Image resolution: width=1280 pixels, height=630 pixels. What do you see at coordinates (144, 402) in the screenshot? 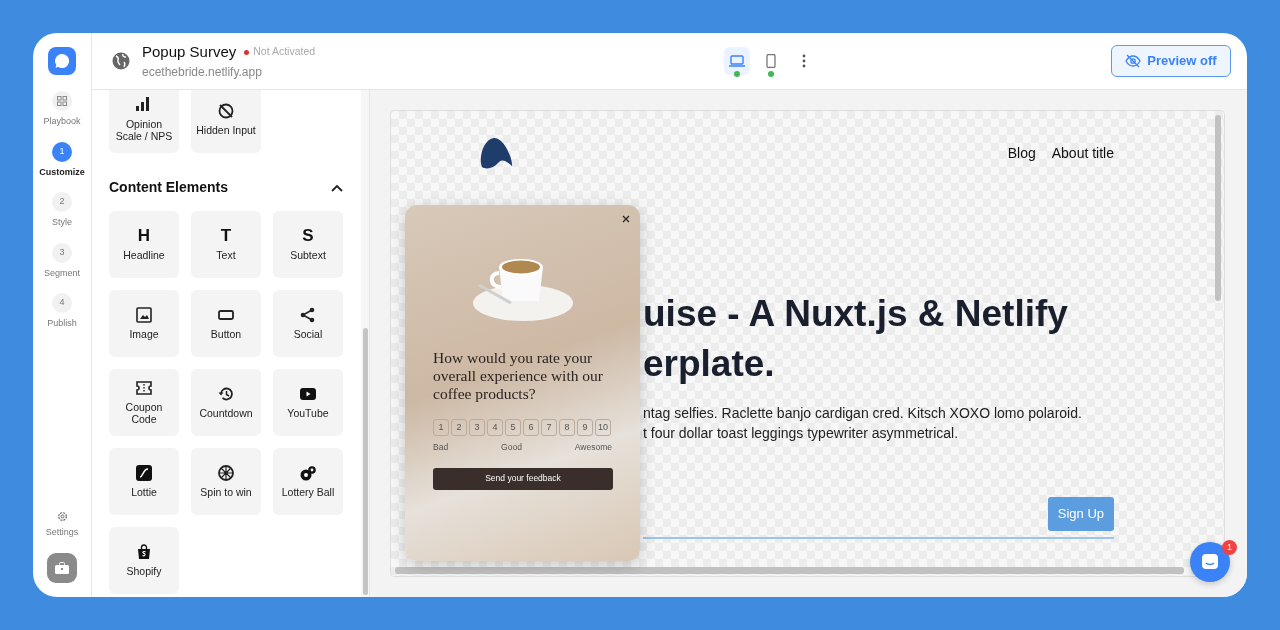
I see `element-tile: Coupon Code` at bounding box center [144, 402].